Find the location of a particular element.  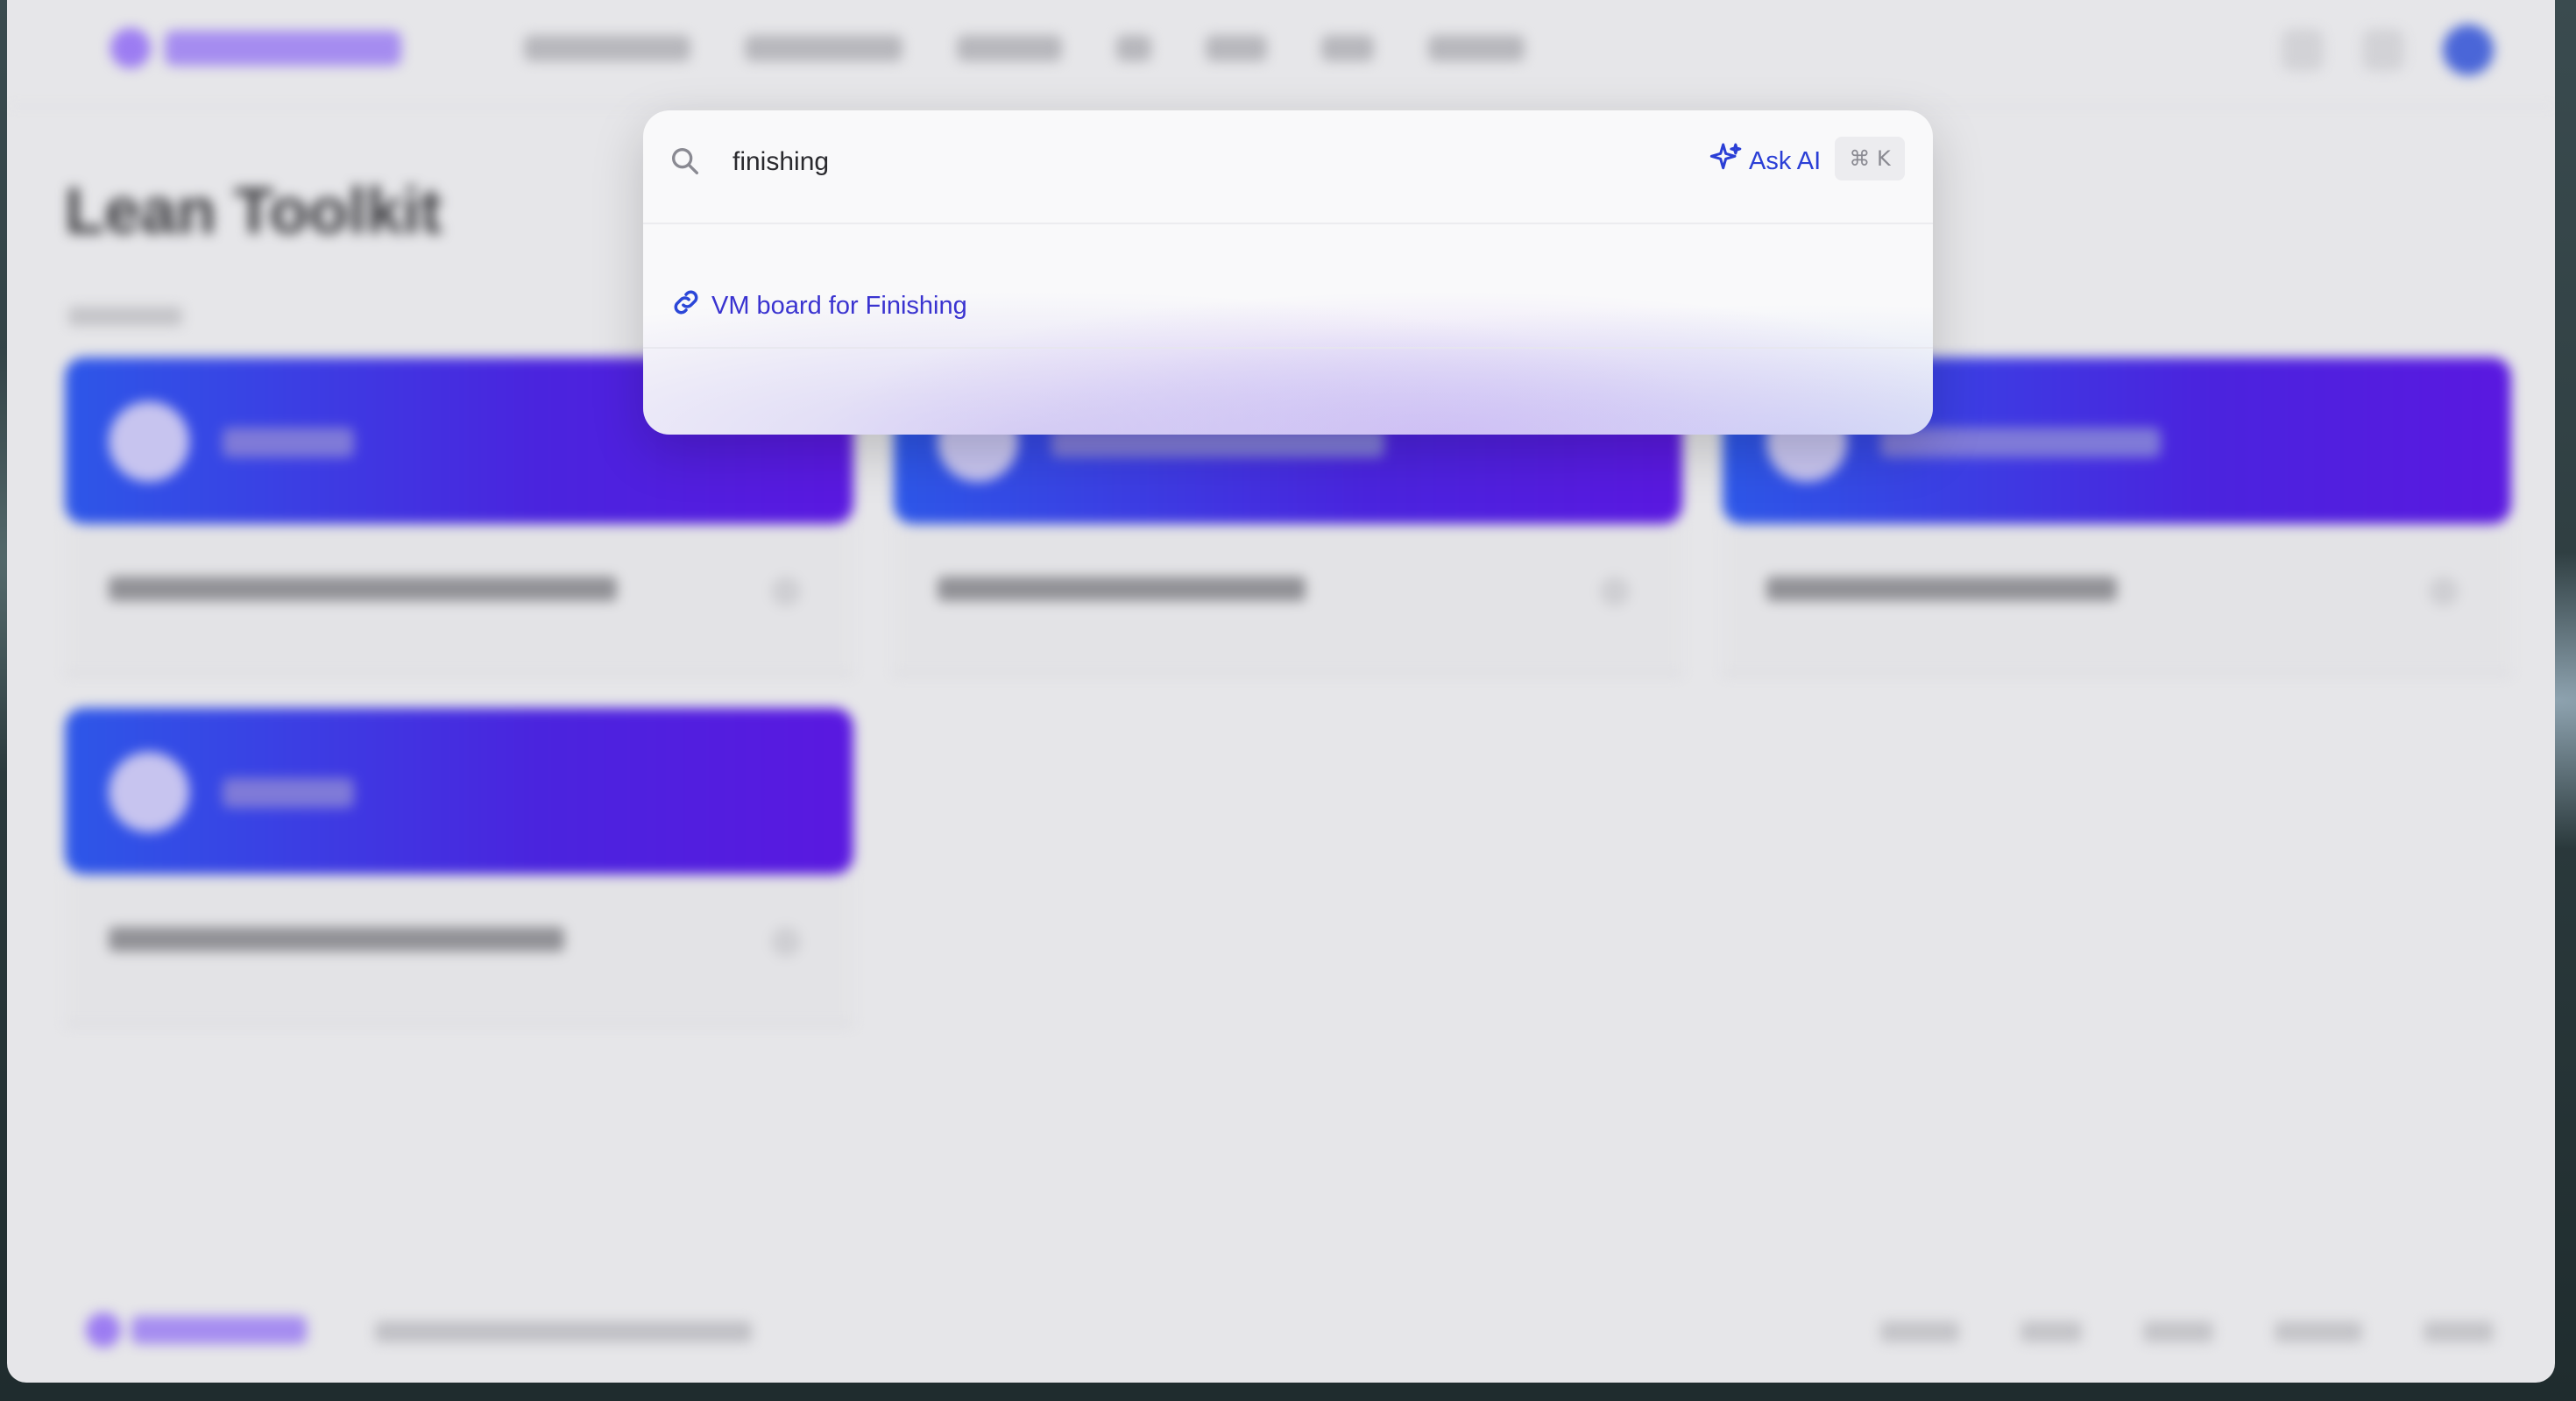

avatar is located at coordinates (2468, 50).